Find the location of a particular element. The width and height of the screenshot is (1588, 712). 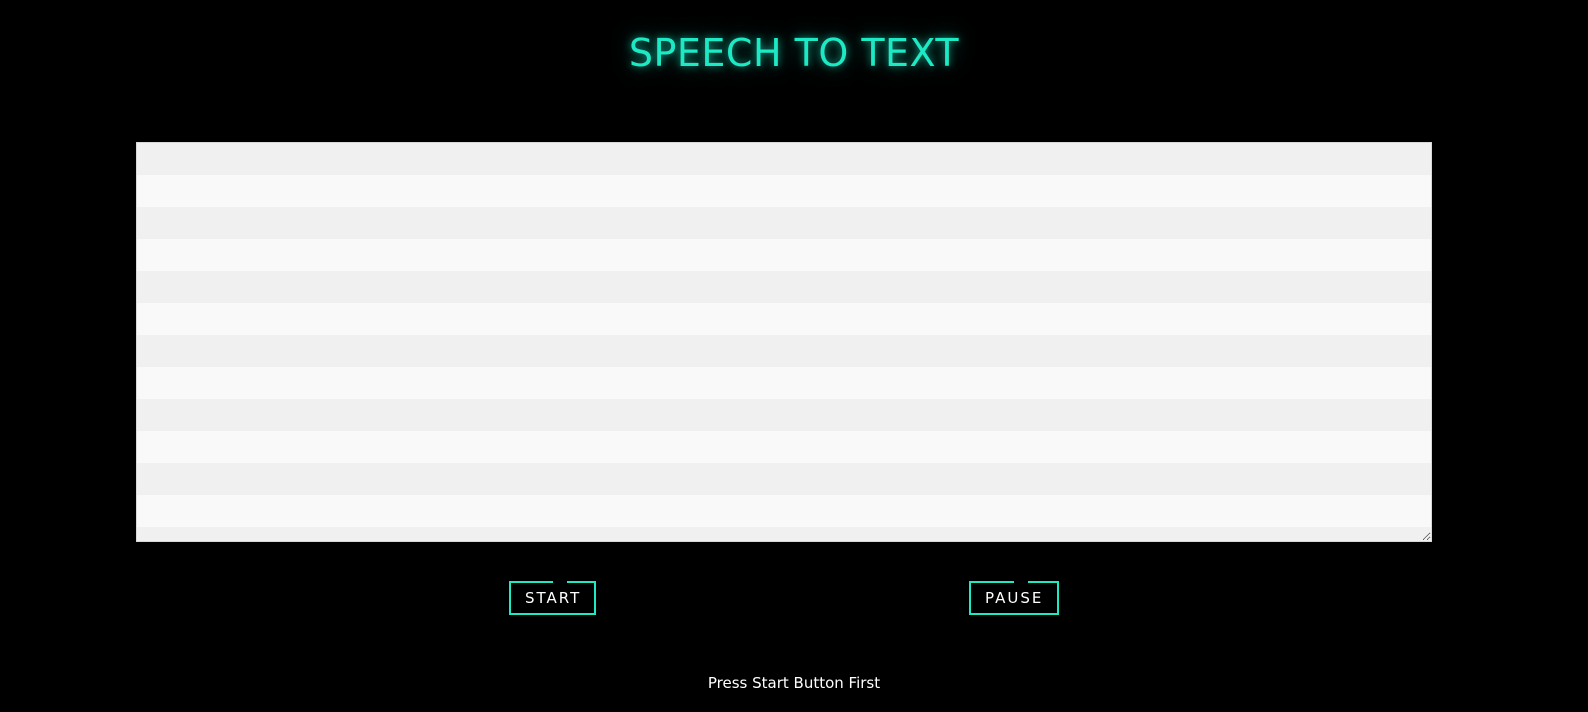

start-button: START is located at coordinates (552, 598).